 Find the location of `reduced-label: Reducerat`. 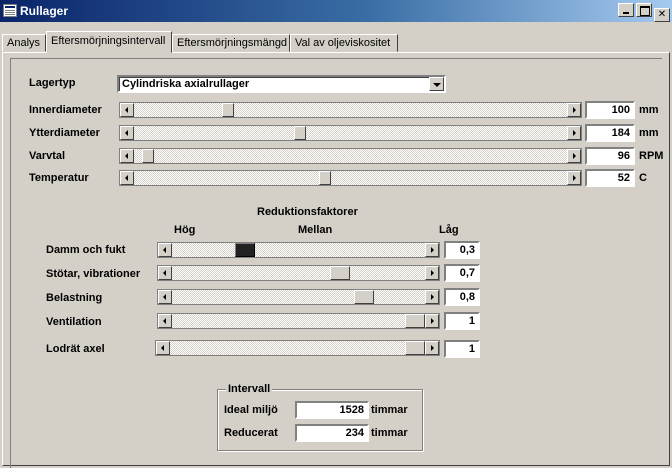

reduced-label: Reducerat is located at coordinates (251, 433).